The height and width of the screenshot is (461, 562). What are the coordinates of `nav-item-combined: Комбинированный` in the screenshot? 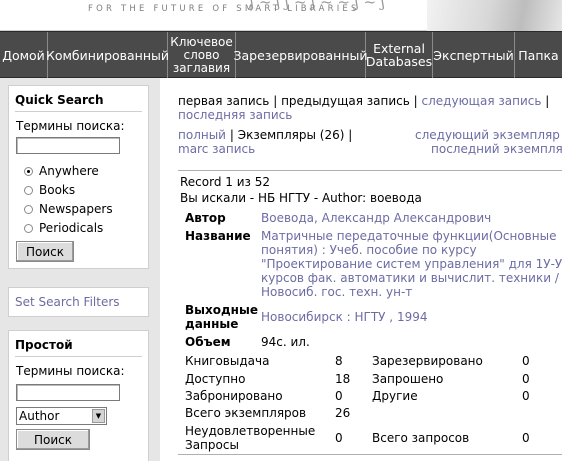 It's located at (107, 55).